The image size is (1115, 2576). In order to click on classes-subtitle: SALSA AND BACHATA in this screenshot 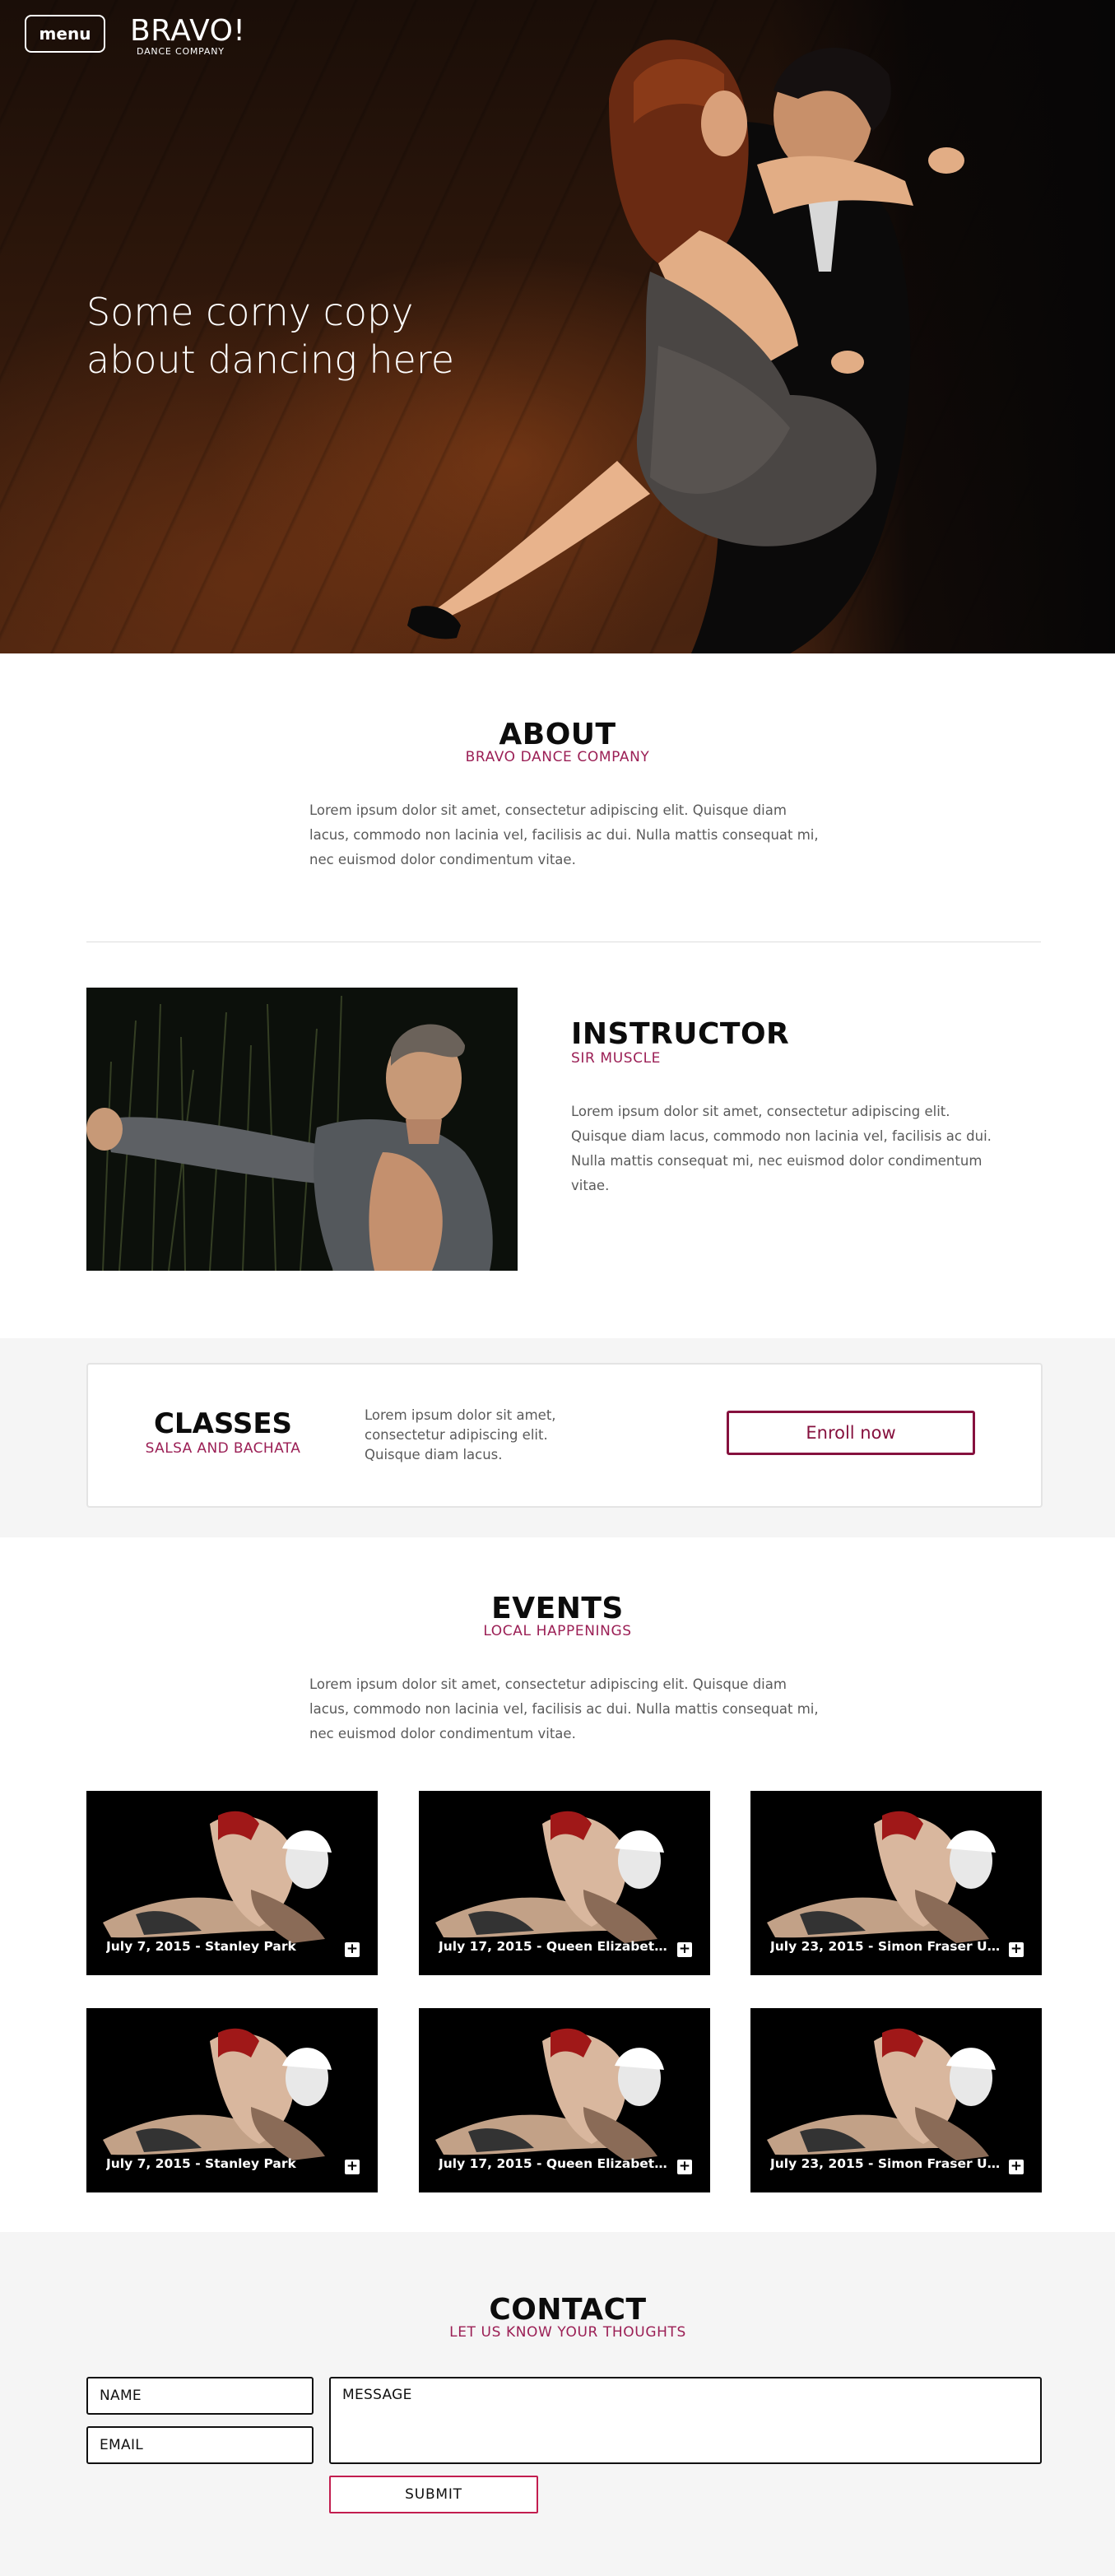, I will do `click(223, 1448)`.